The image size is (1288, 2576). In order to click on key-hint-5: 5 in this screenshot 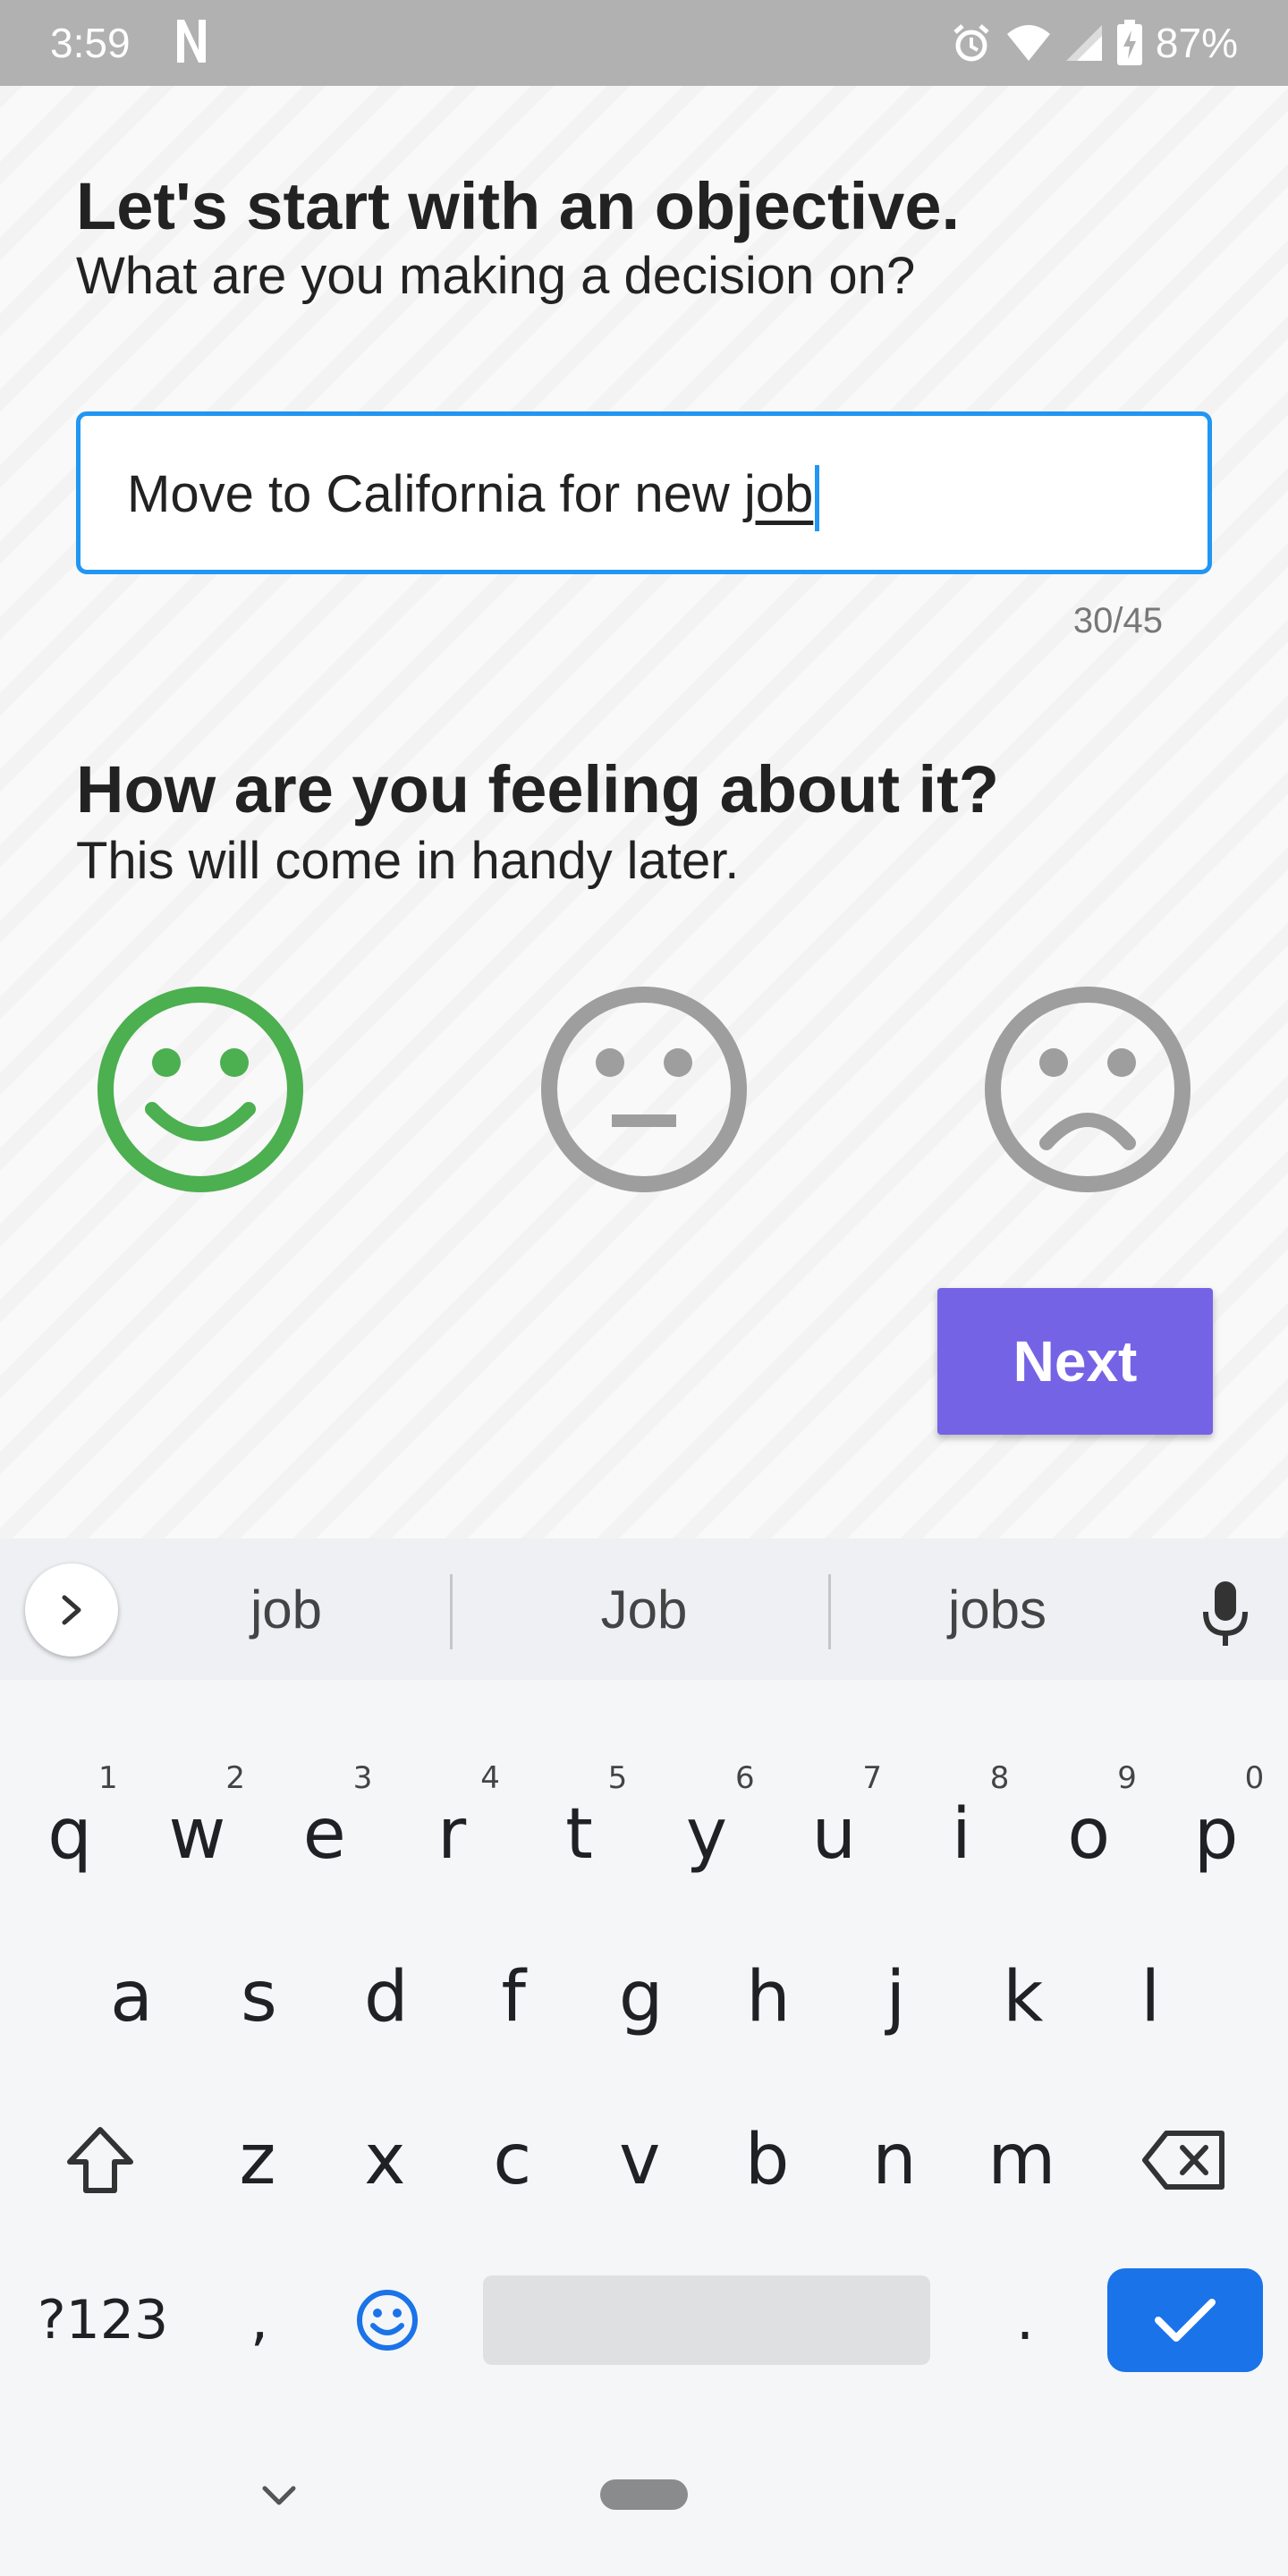, I will do `click(617, 1778)`.